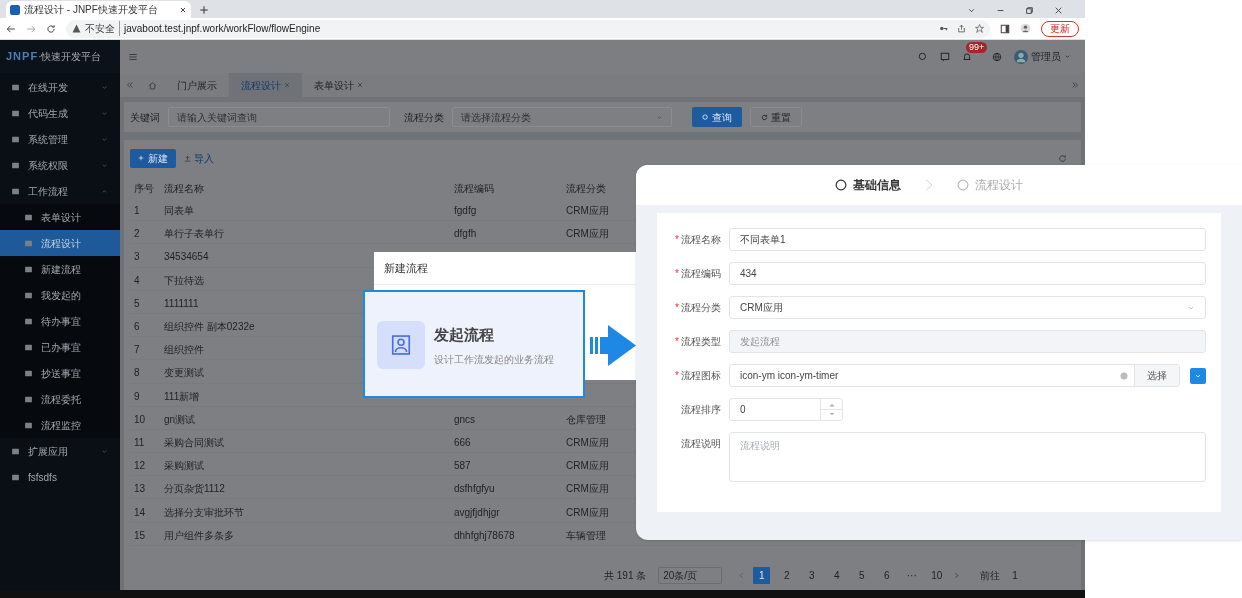  I want to click on table-cell: 111新增, so click(182, 396).